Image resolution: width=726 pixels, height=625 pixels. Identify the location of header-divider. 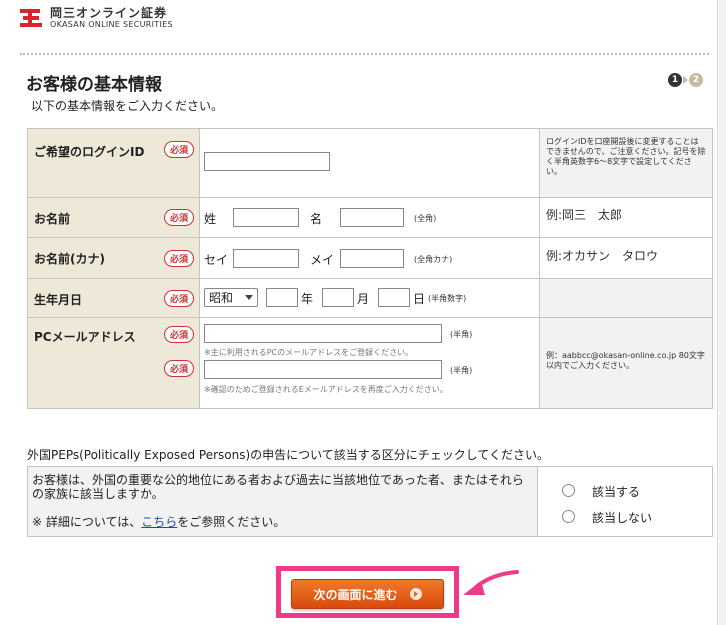
(364, 54).